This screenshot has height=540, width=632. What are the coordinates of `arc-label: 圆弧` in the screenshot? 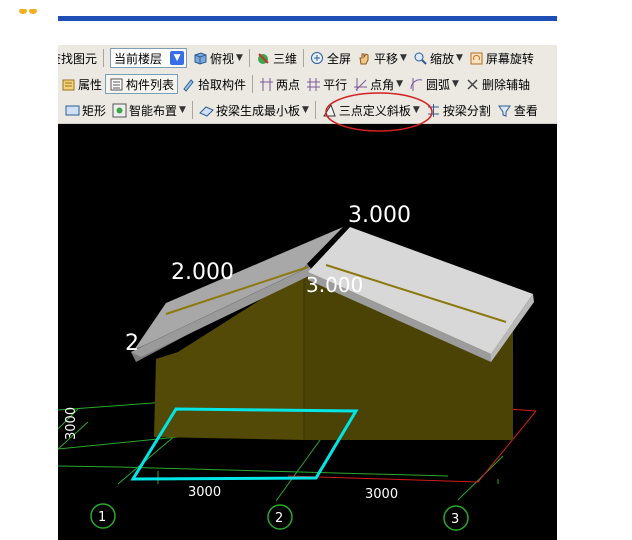 It's located at (438, 84).